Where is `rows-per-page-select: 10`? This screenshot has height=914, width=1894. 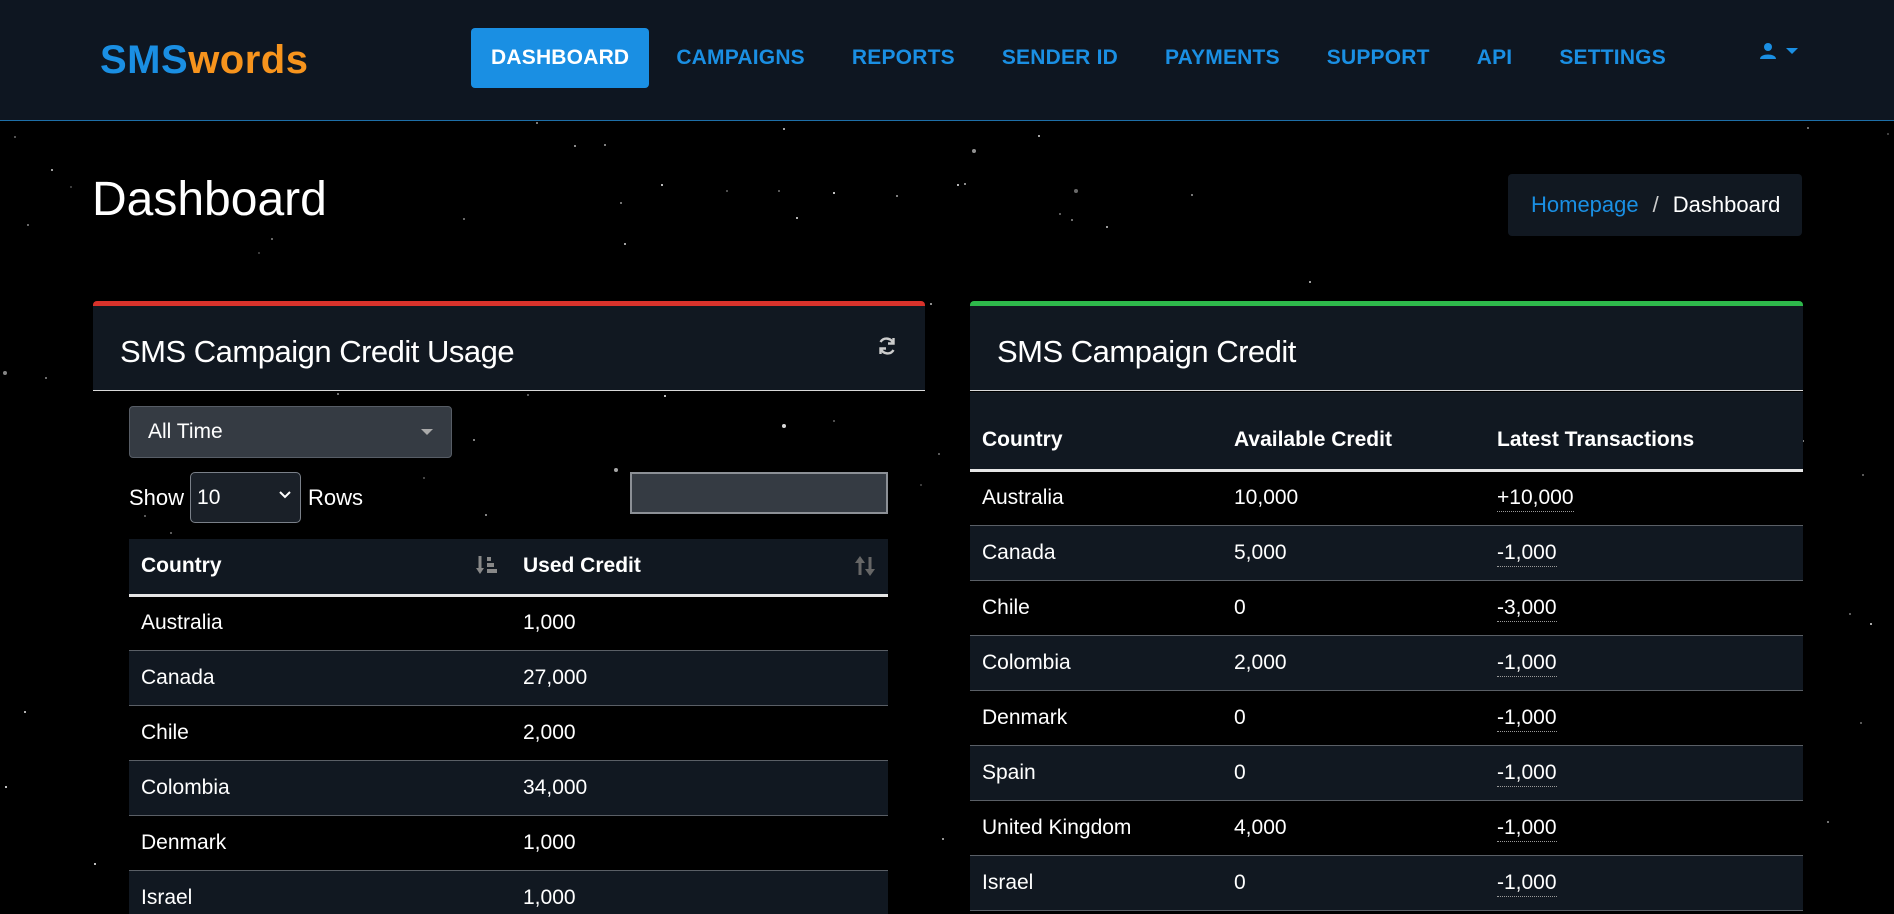
rows-per-page-select: 10 is located at coordinates (246, 497).